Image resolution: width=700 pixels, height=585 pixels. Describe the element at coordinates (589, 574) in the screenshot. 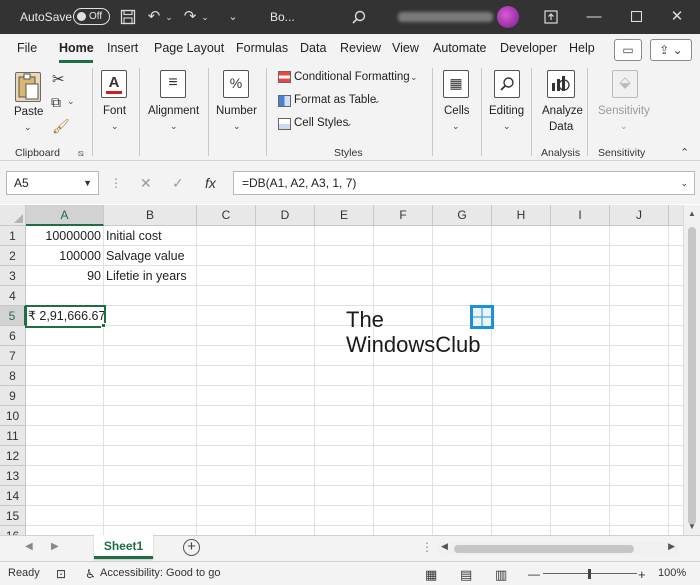

I see `zoom-slider-knob` at that location.